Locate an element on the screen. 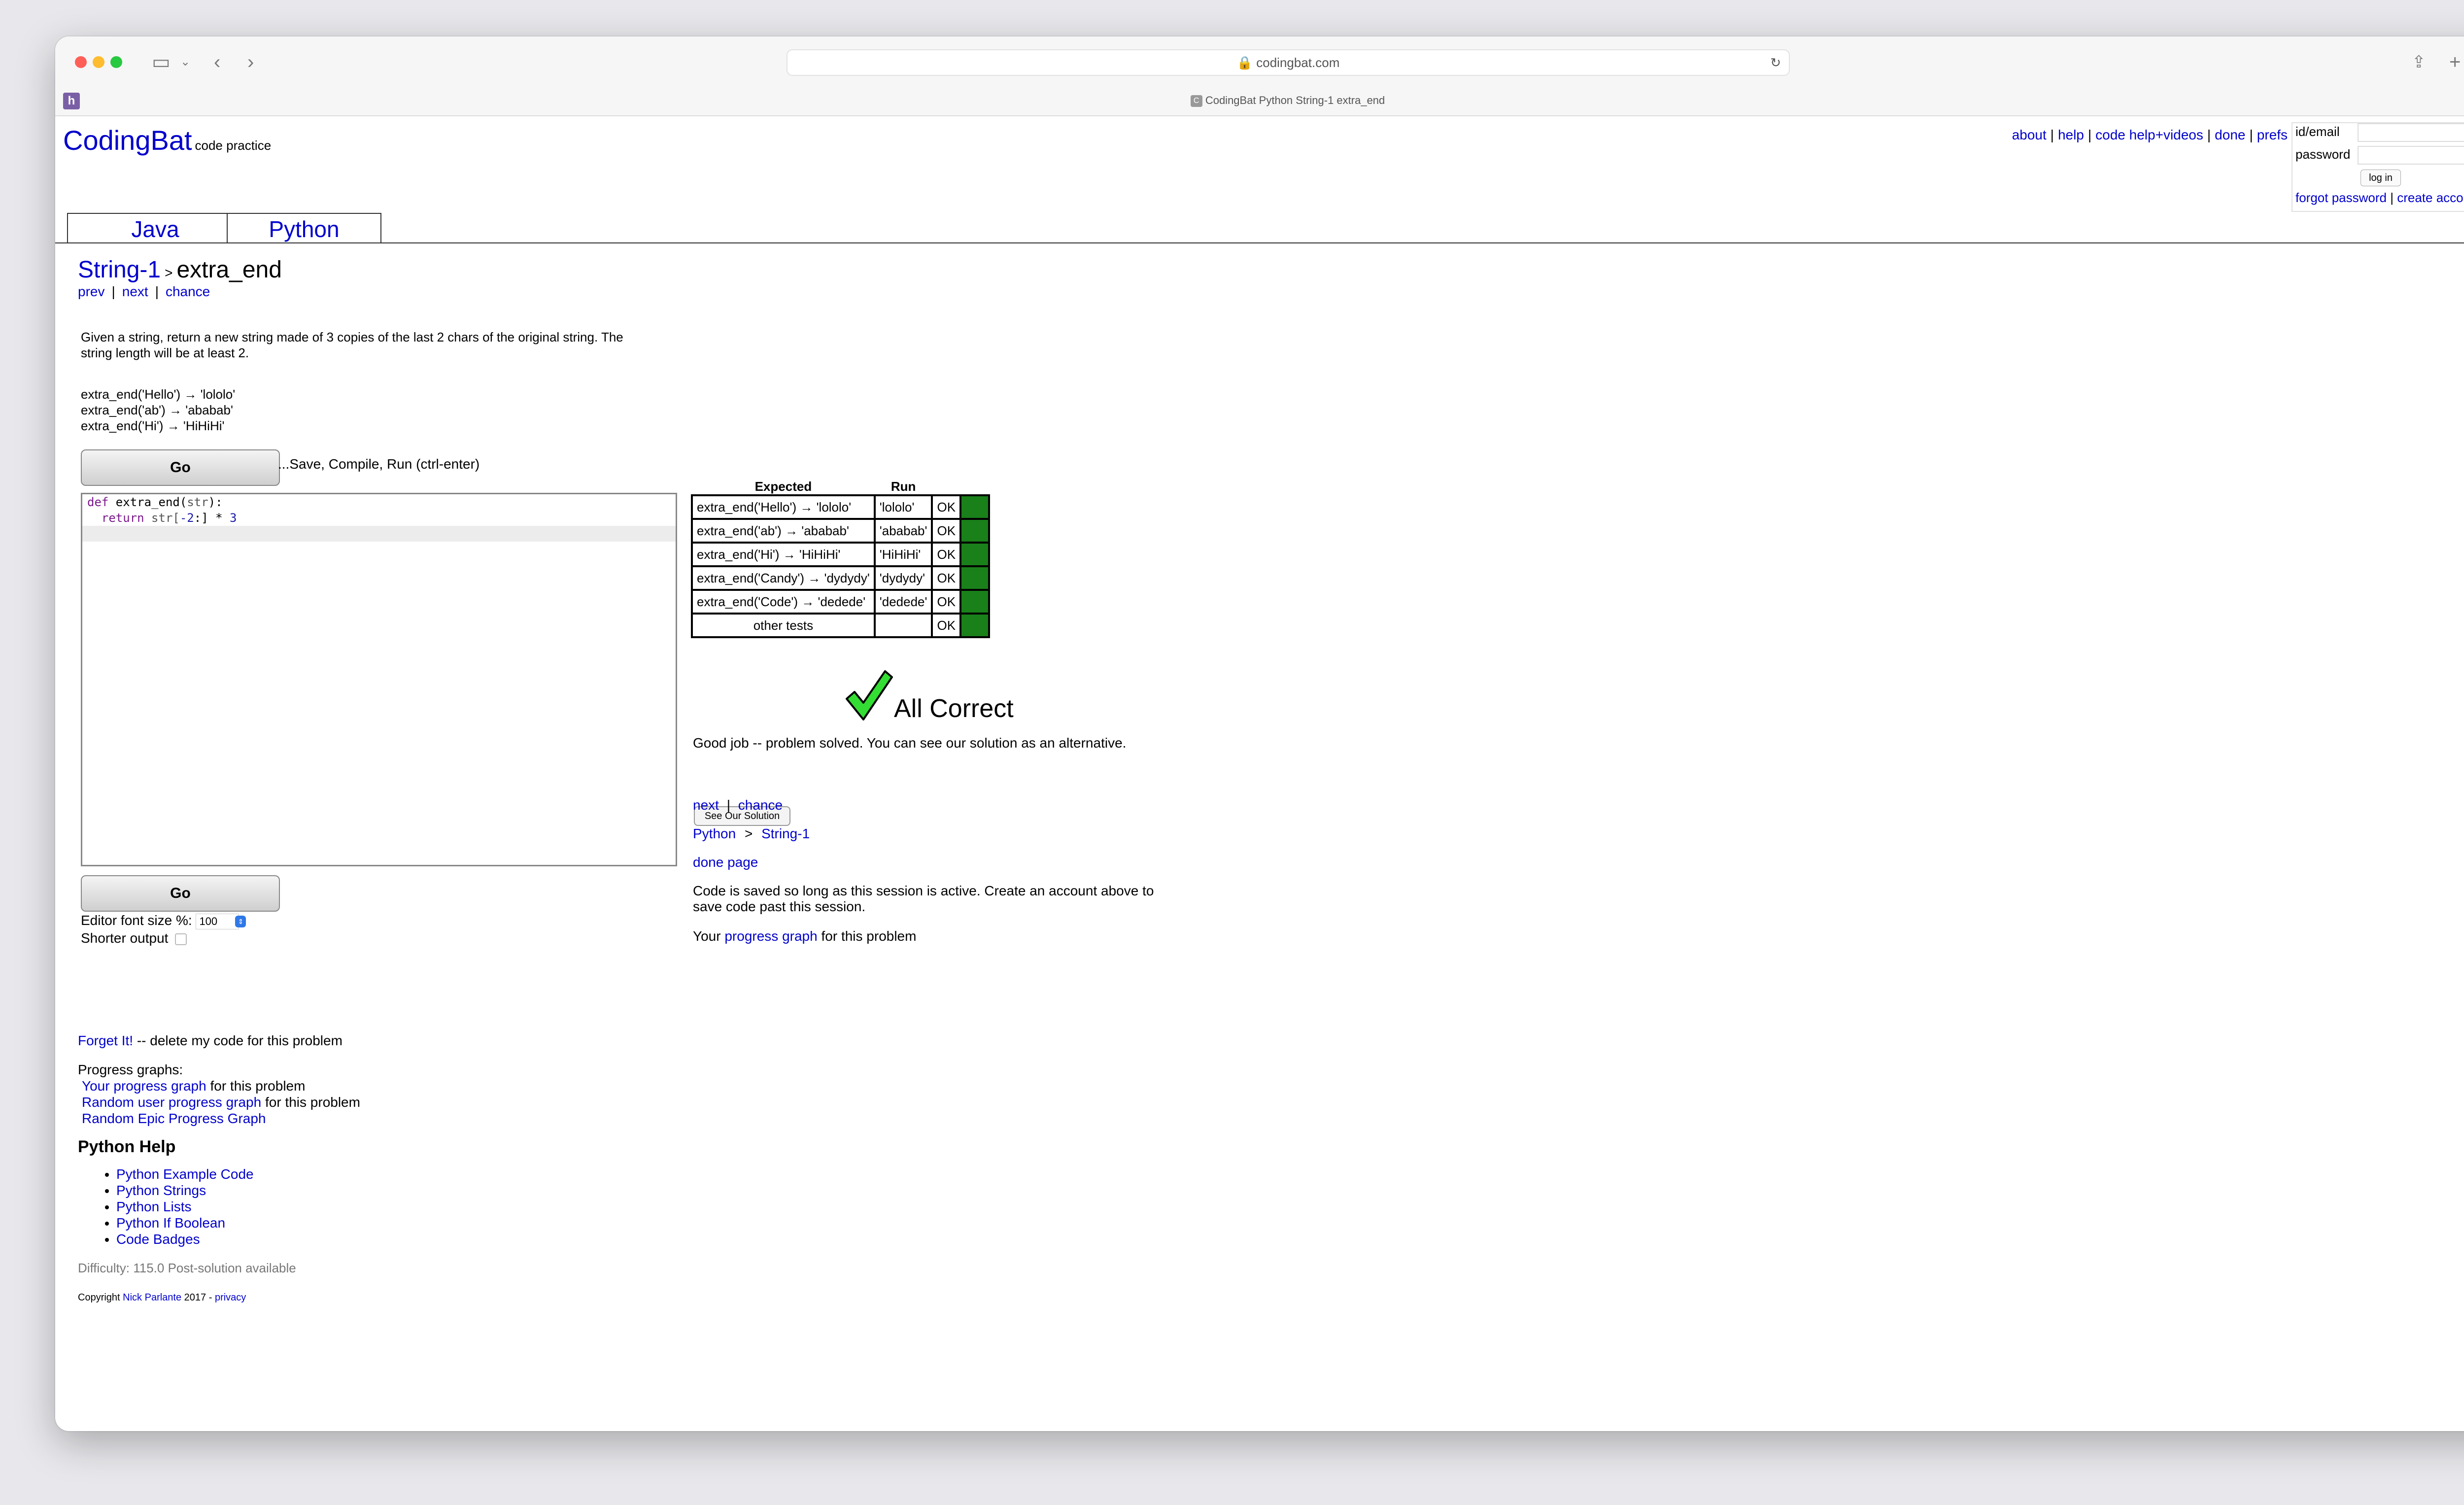  site-logo: CodingBat code practice is located at coordinates (167, 140).